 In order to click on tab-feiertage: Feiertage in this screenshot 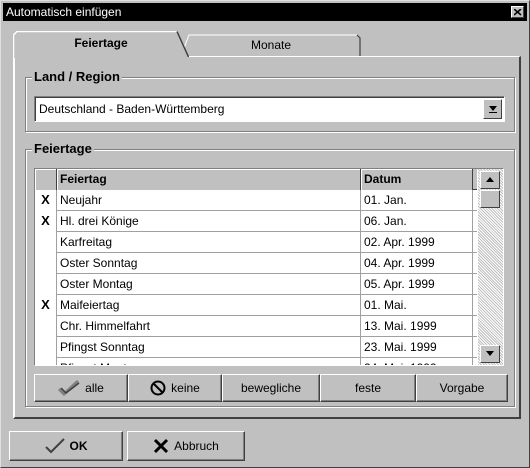, I will do `click(101, 44)`.